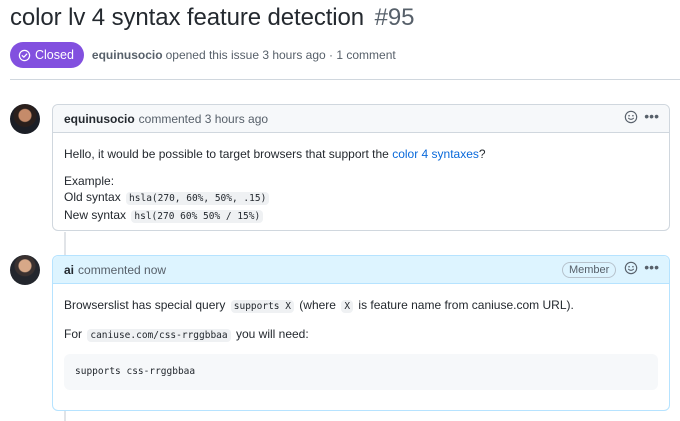 Image resolution: width=680 pixels, height=421 pixels. I want to click on member-badge: Member, so click(589, 269).